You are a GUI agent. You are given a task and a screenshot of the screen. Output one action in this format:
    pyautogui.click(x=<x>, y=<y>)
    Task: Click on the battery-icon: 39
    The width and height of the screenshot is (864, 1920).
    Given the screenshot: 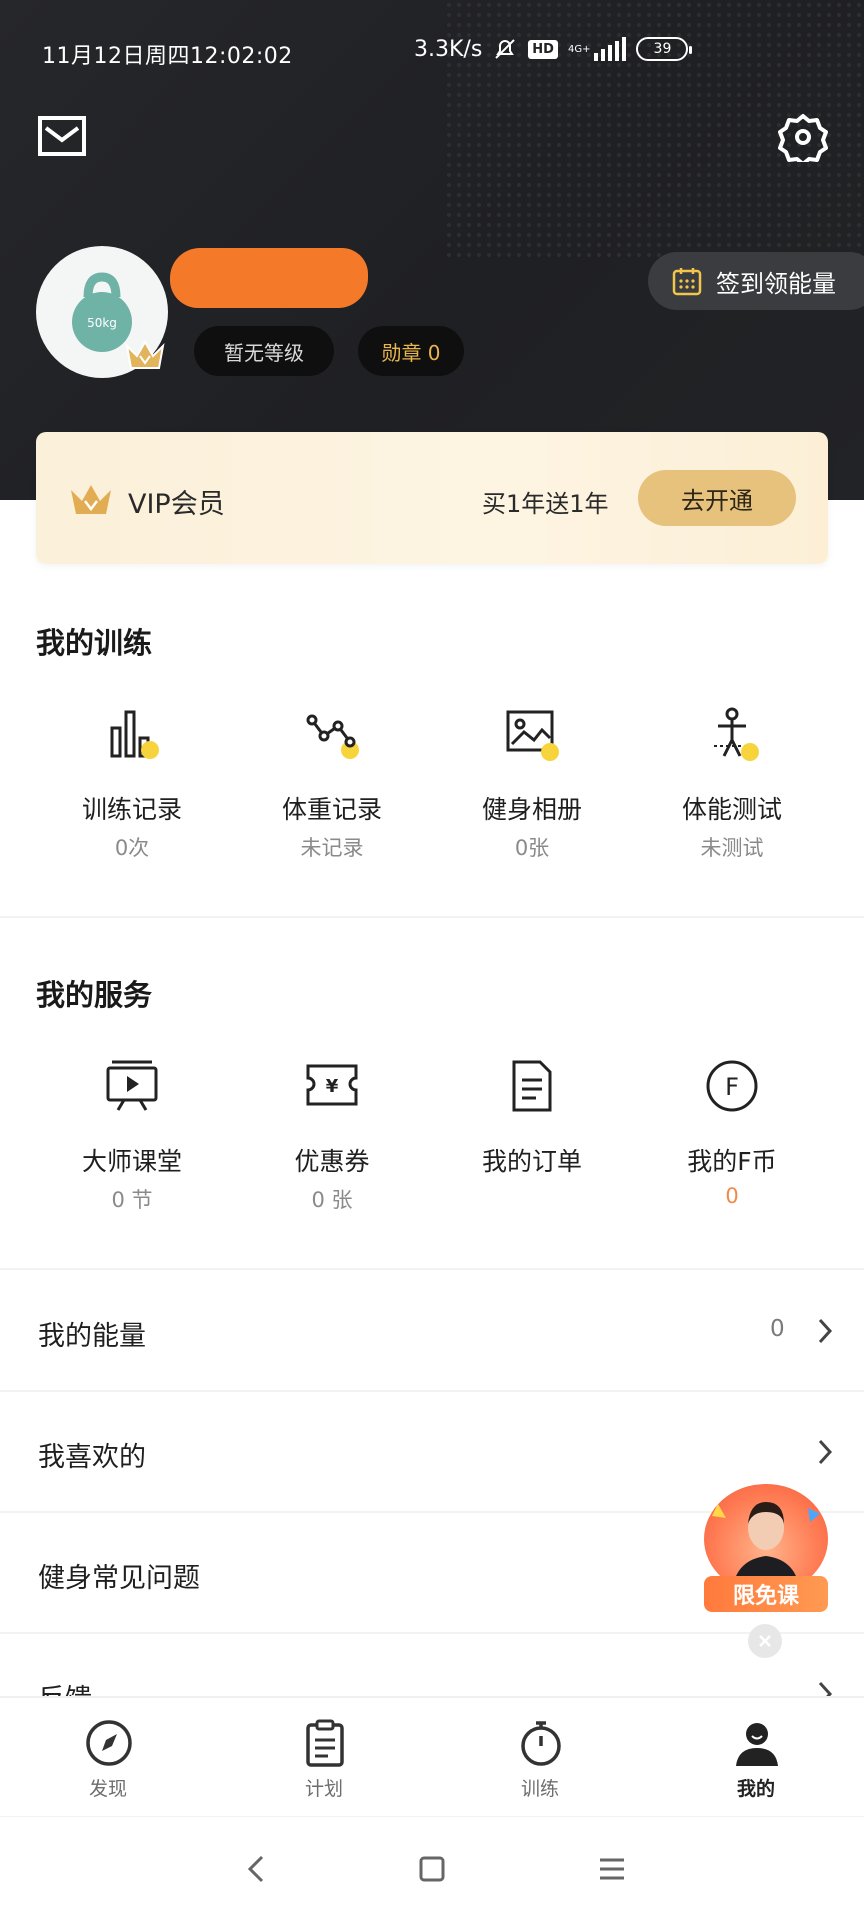 What is the action you would take?
    pyautogui.click(x=664, y=49)
    